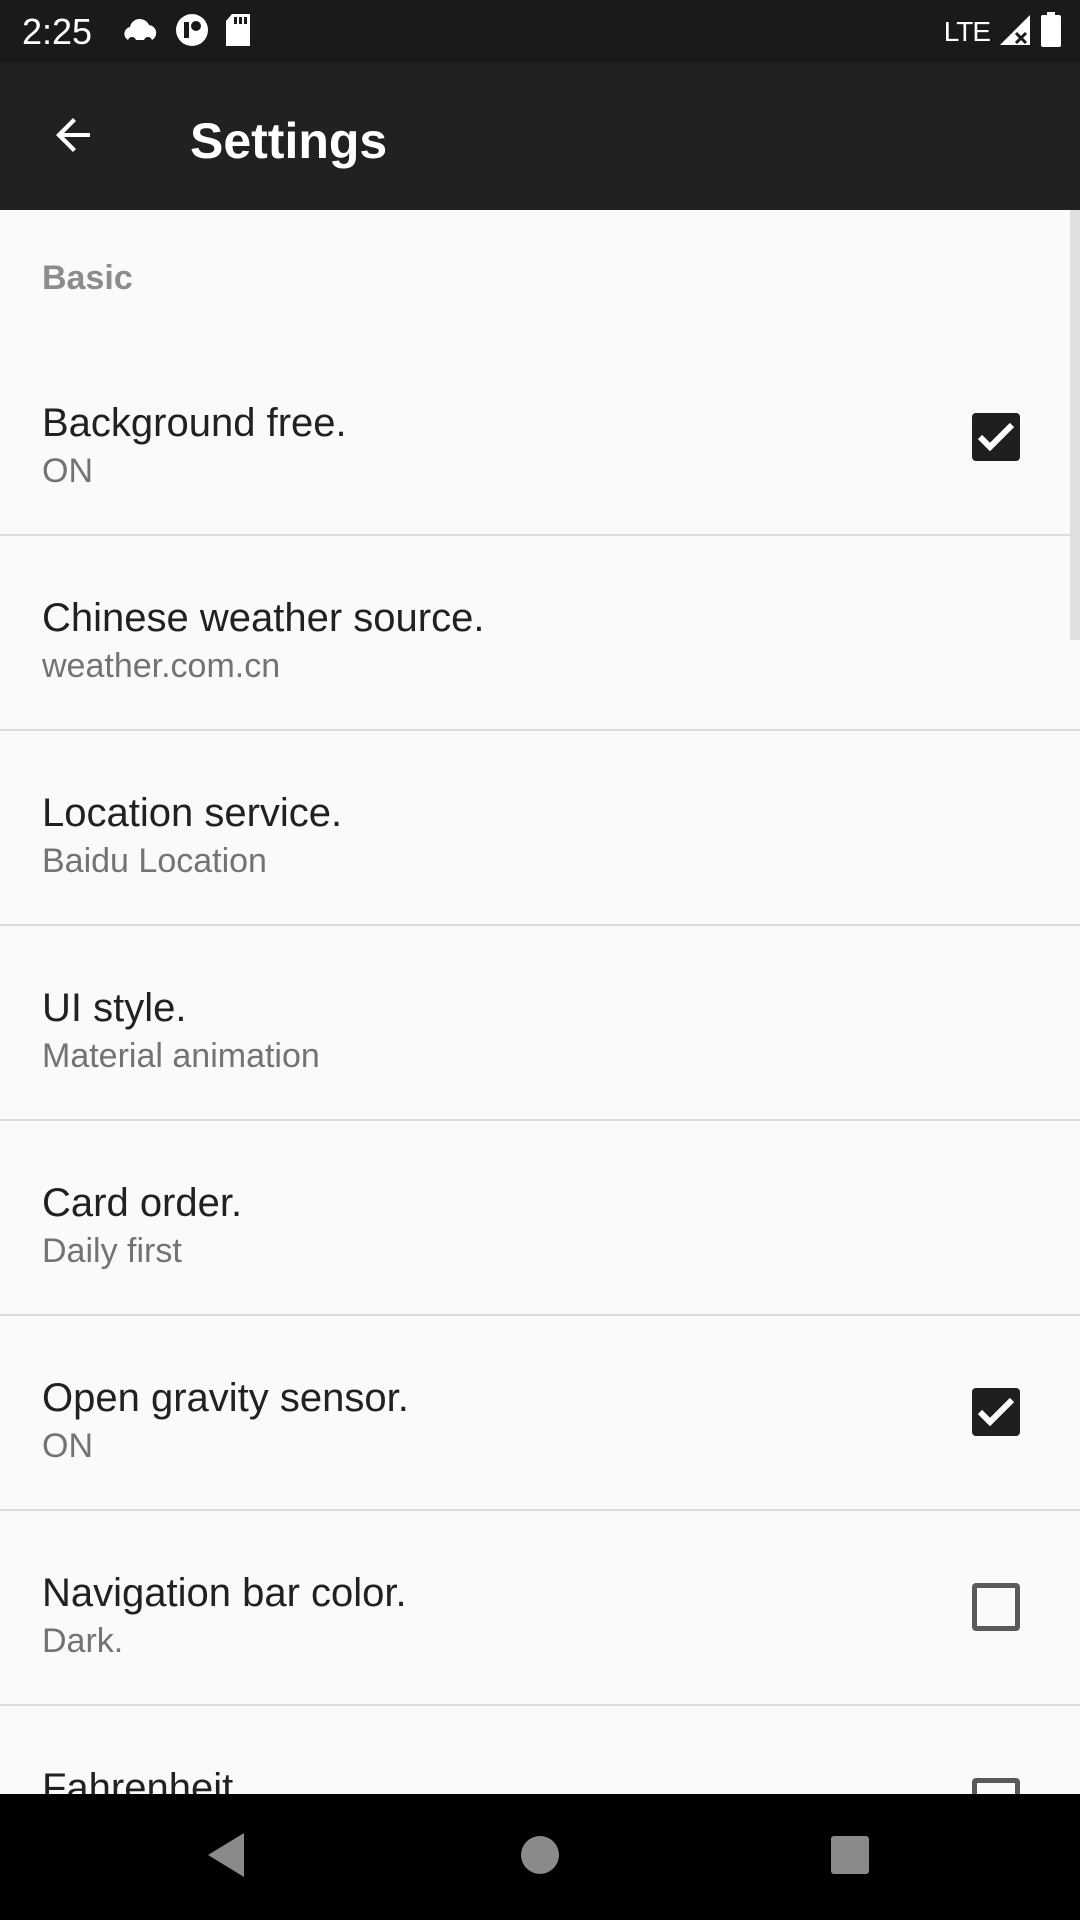 The height and width of the screenshot is (1920, 1080). What do you see at coordinates (1051, 32) in the screenshot?
I see `battery-icon` at bounding box center [1051, 32].